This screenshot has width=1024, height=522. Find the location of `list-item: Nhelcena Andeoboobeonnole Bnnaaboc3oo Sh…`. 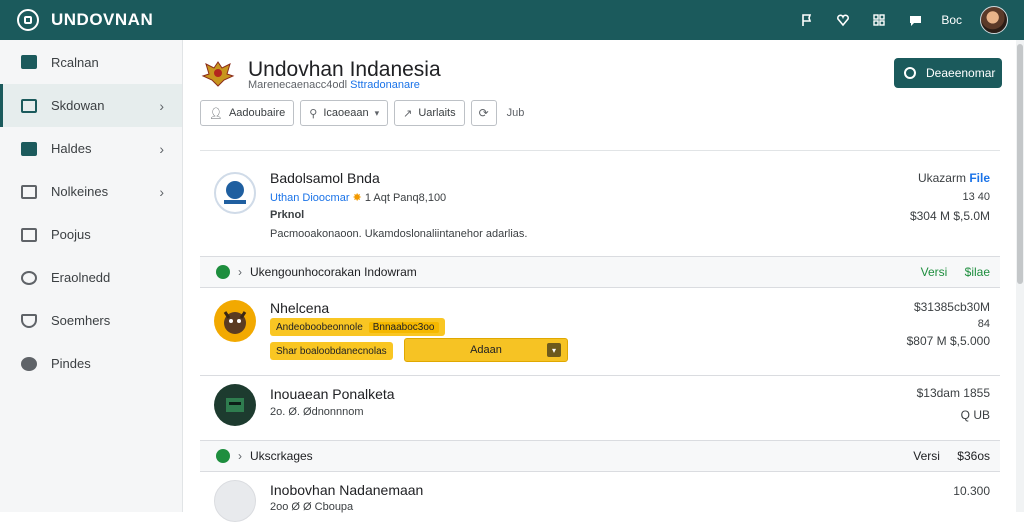

list-item: Nhelcena Andeoboobeonnole Bnnaaboc3oo Sh… is located at coordinates (600, 333).